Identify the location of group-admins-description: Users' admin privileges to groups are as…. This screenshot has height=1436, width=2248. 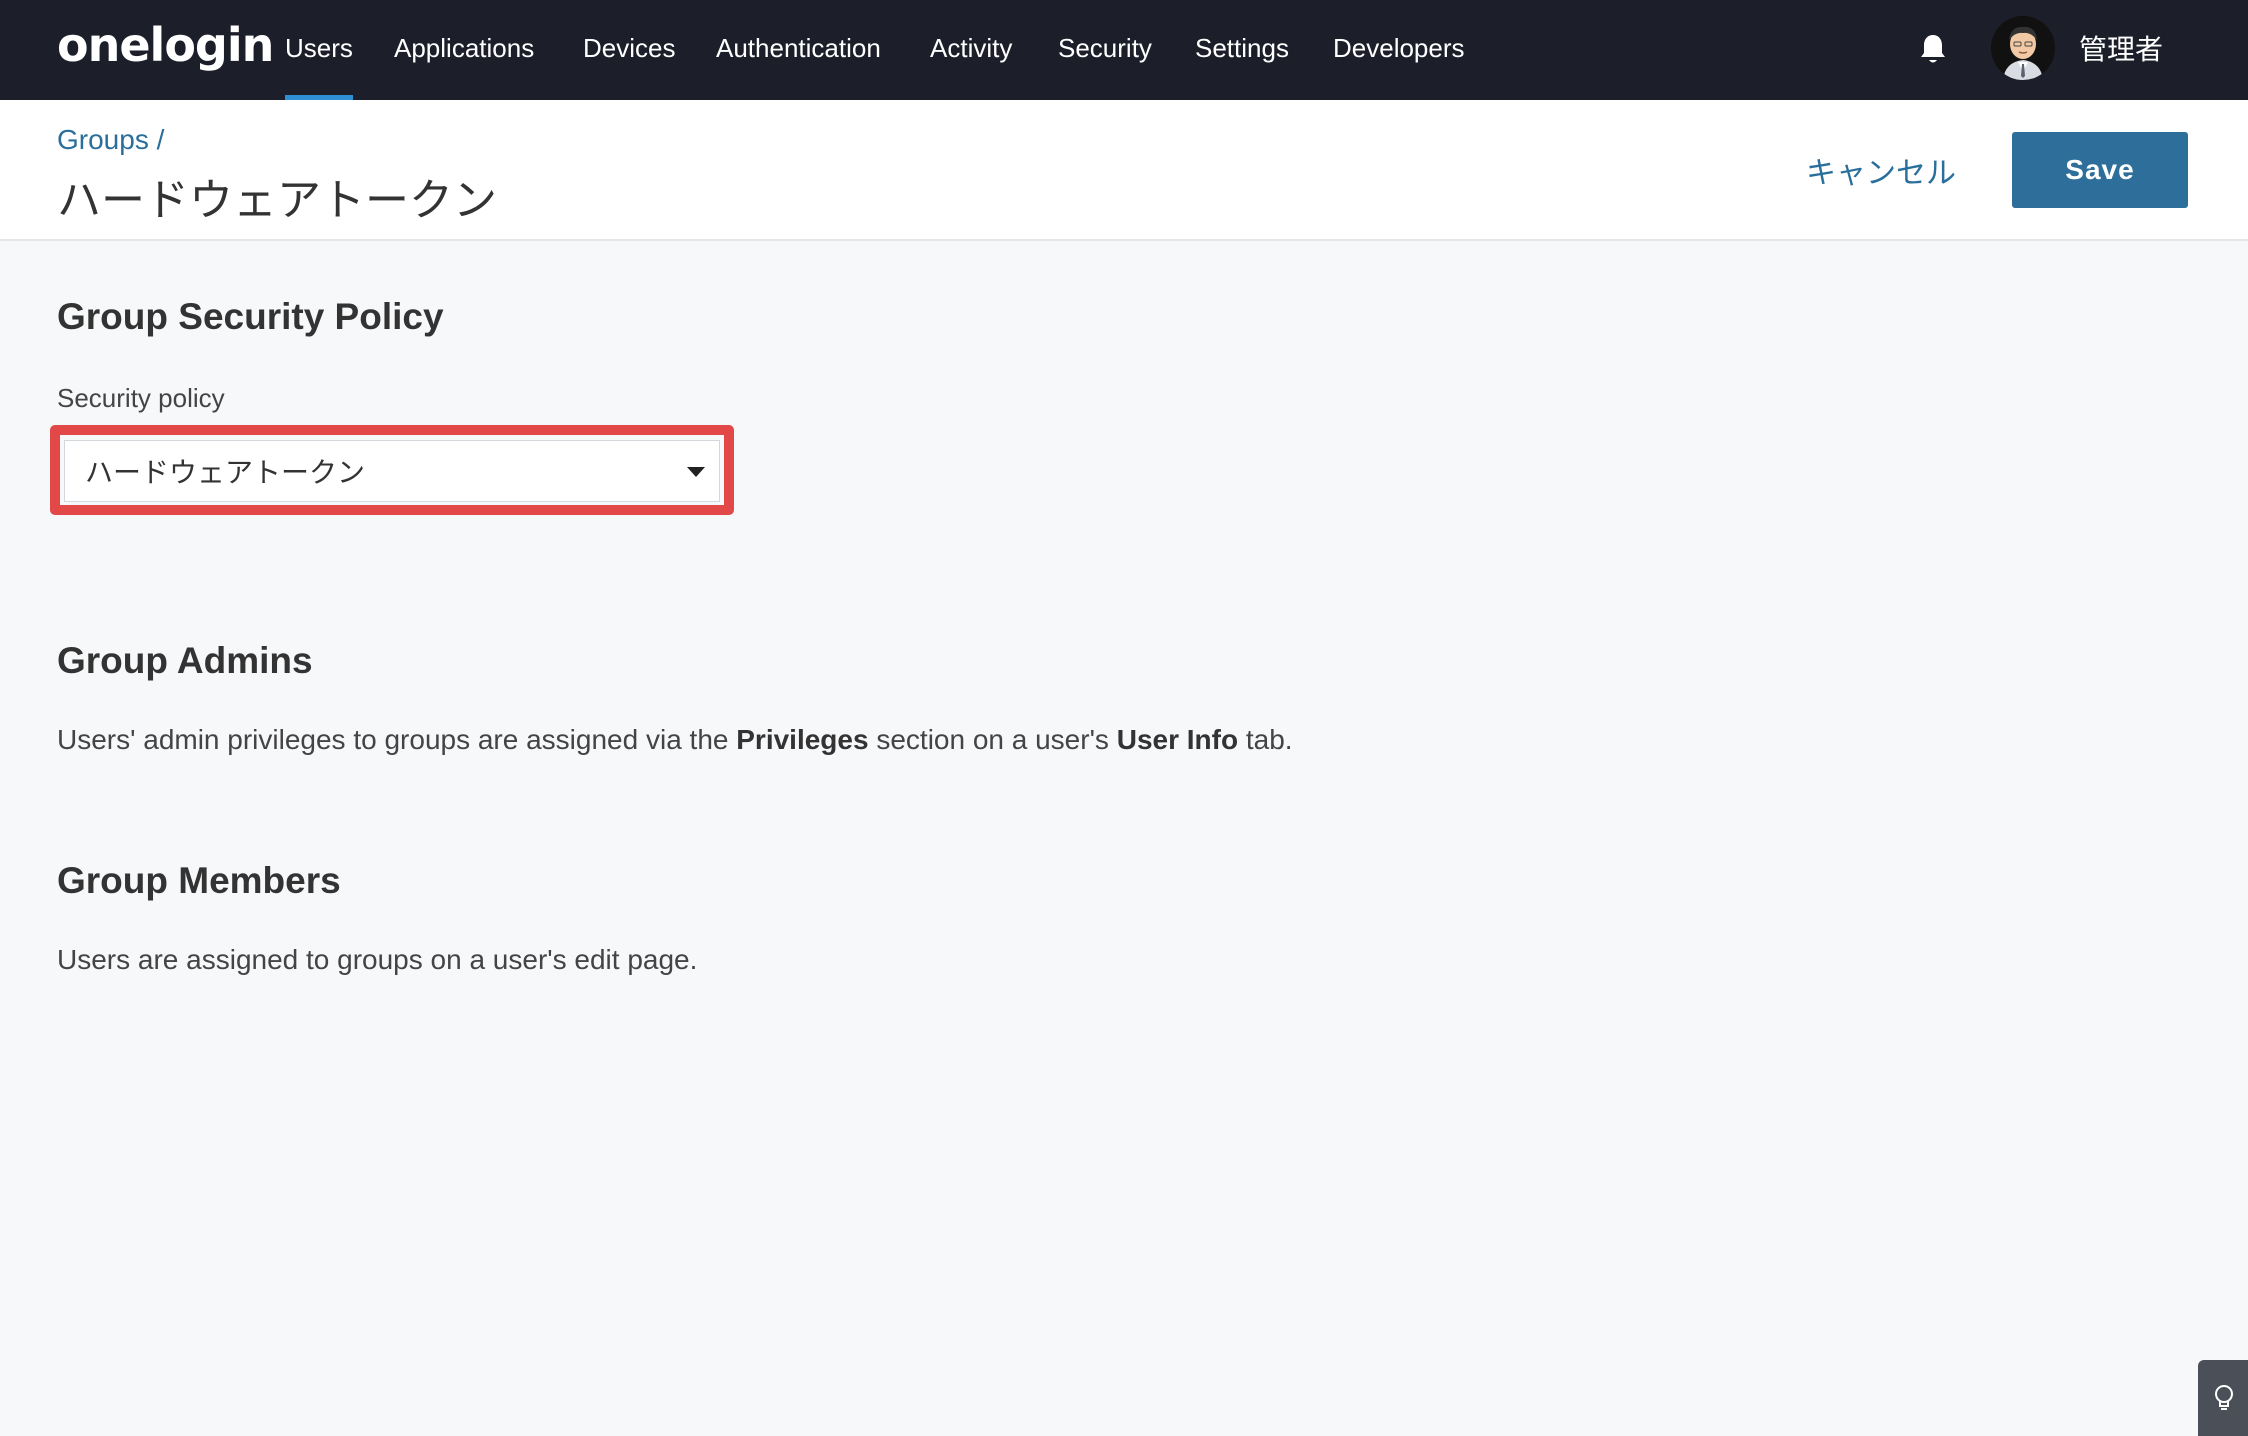
(675, 740).